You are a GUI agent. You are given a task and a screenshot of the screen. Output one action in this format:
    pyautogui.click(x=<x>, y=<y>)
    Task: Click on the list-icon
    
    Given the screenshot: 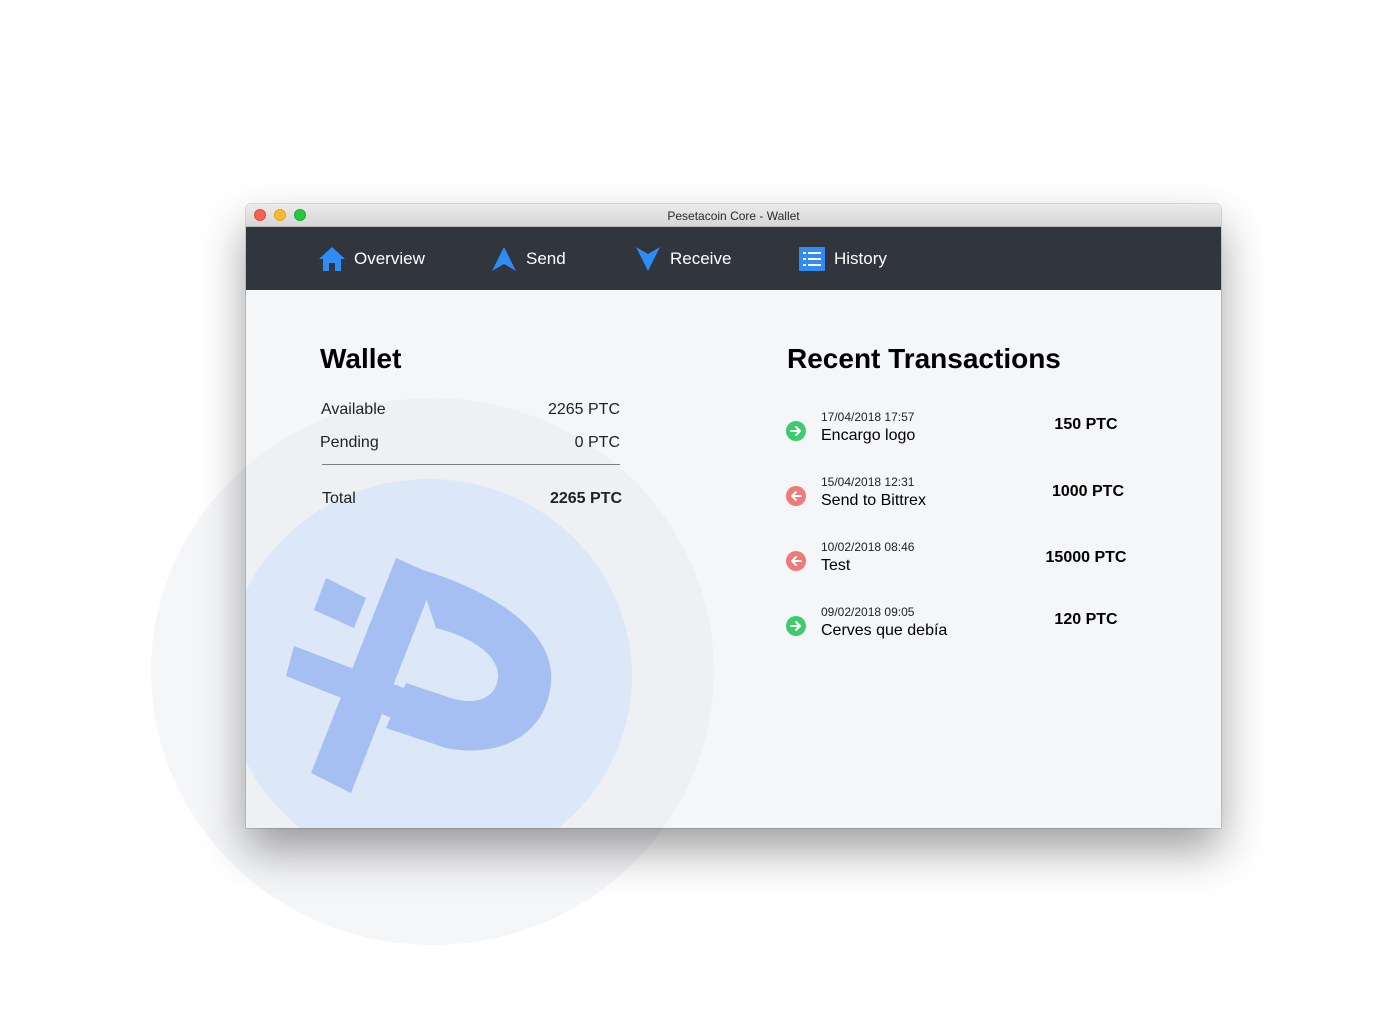 What is the action you would take?
    pyautogui.click(x=812, y=259)
    